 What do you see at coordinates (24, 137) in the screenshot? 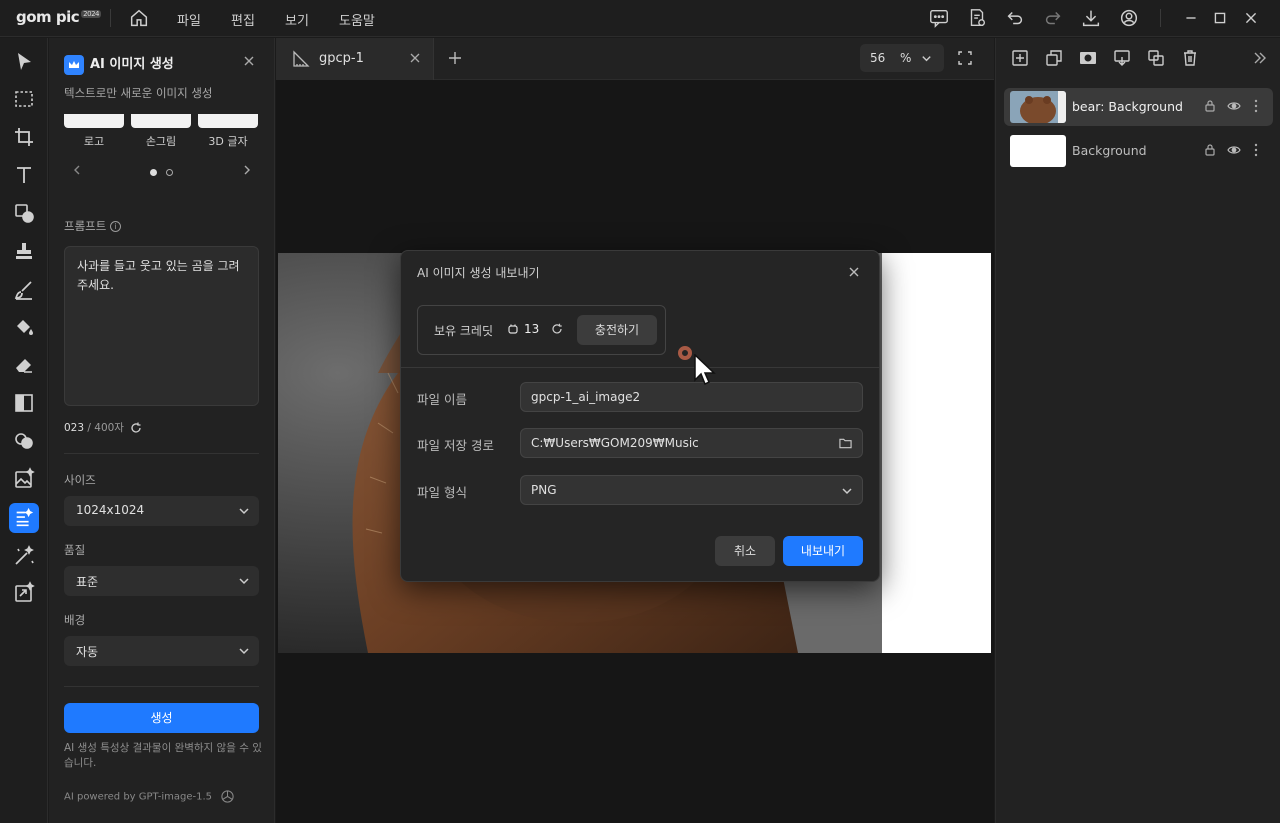
I see `crop-tool-icon` at bounding box center [24, 137].